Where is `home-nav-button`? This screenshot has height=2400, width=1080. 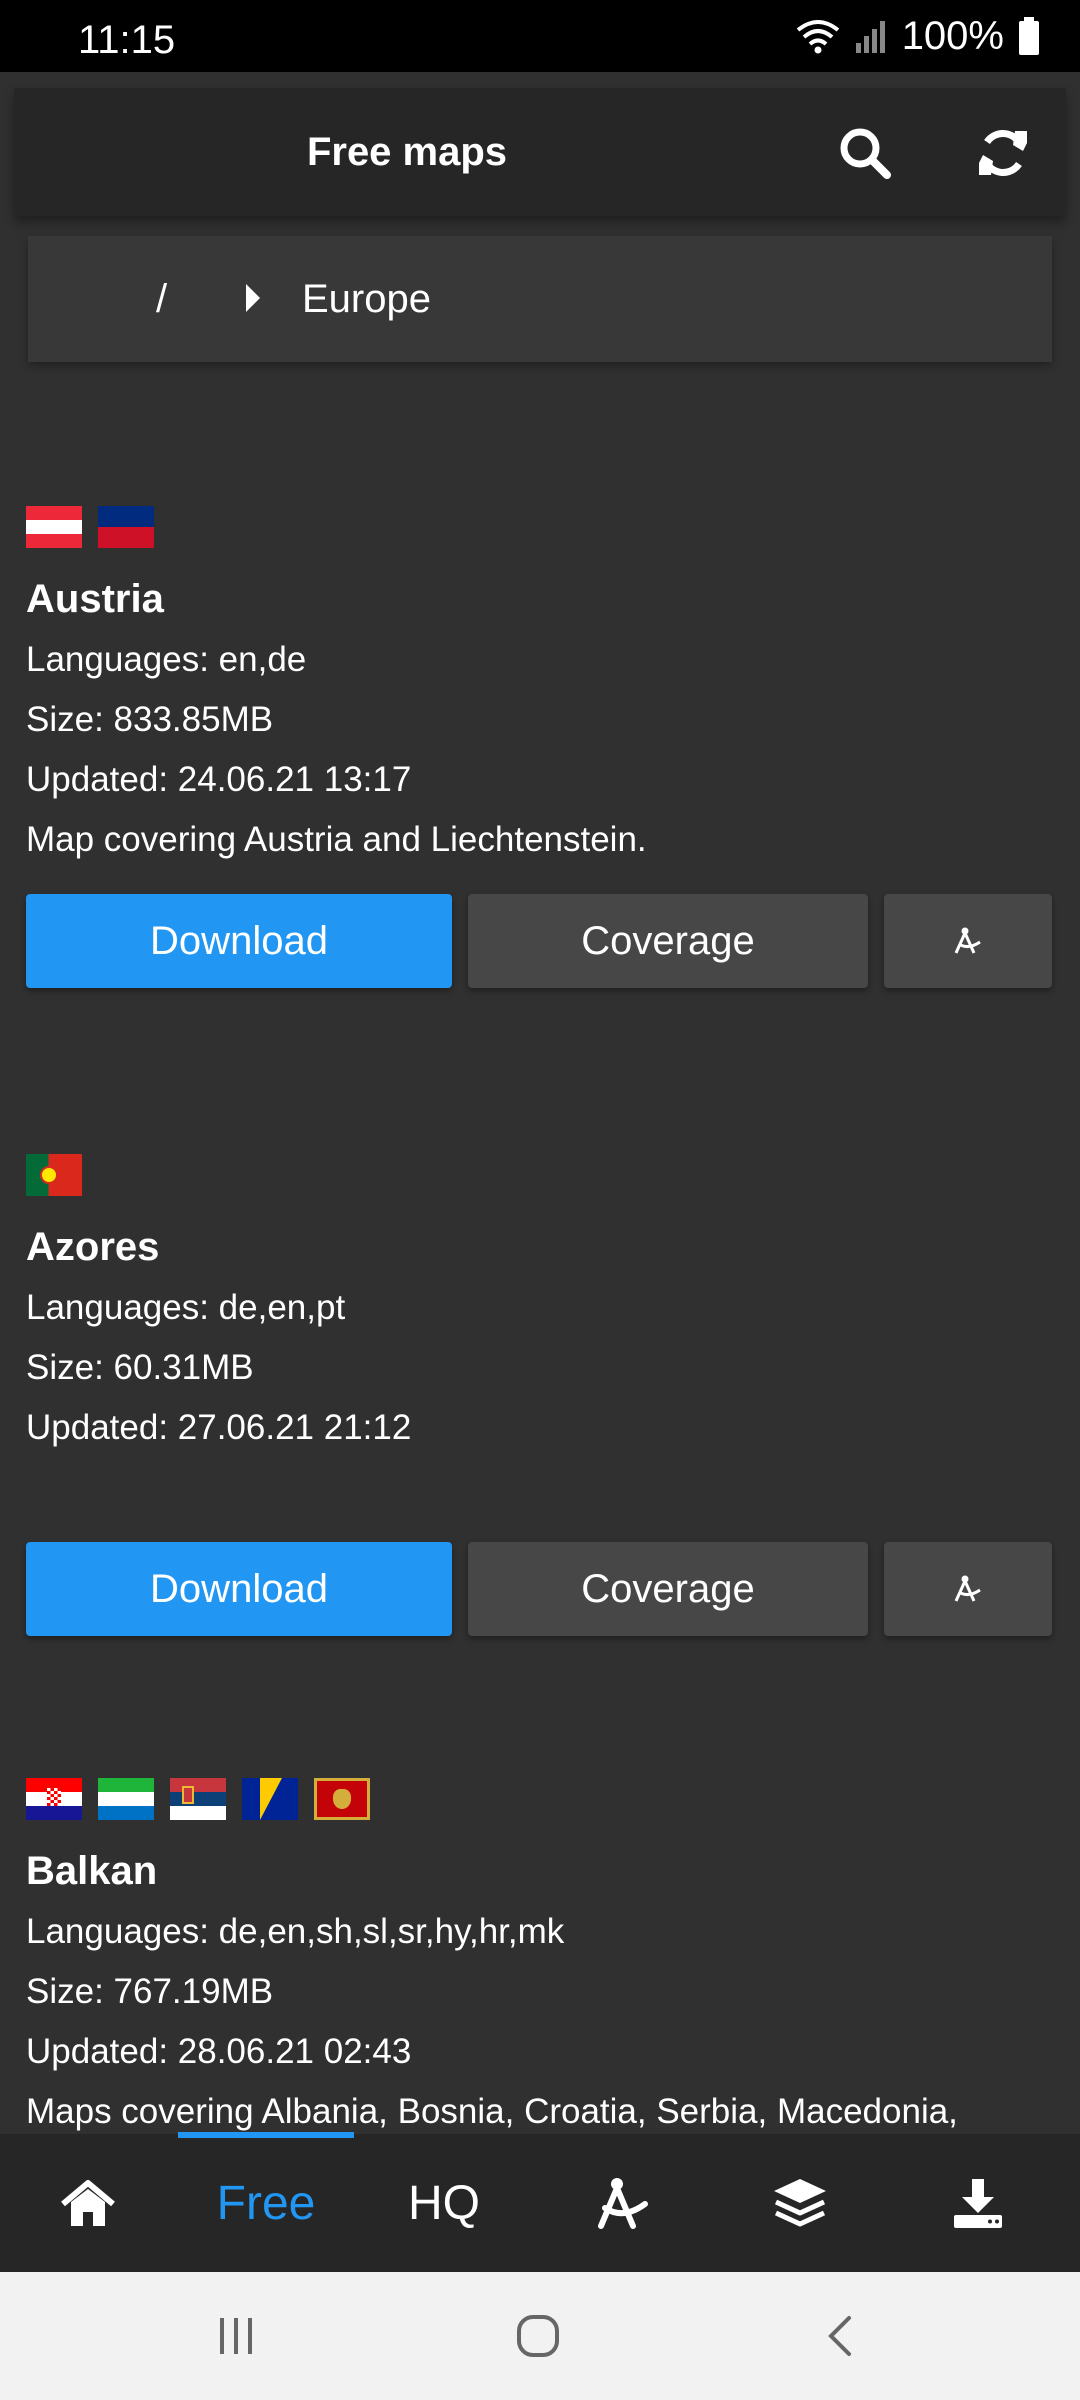
home-nav-button is located at coordinates (538, 2336).